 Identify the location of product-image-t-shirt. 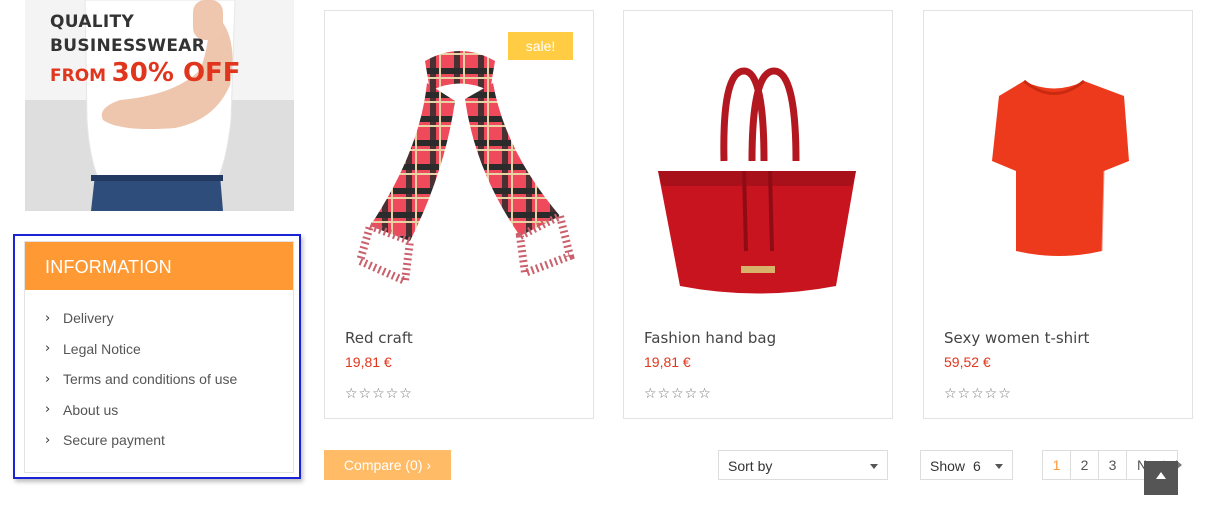
(1058, 161).